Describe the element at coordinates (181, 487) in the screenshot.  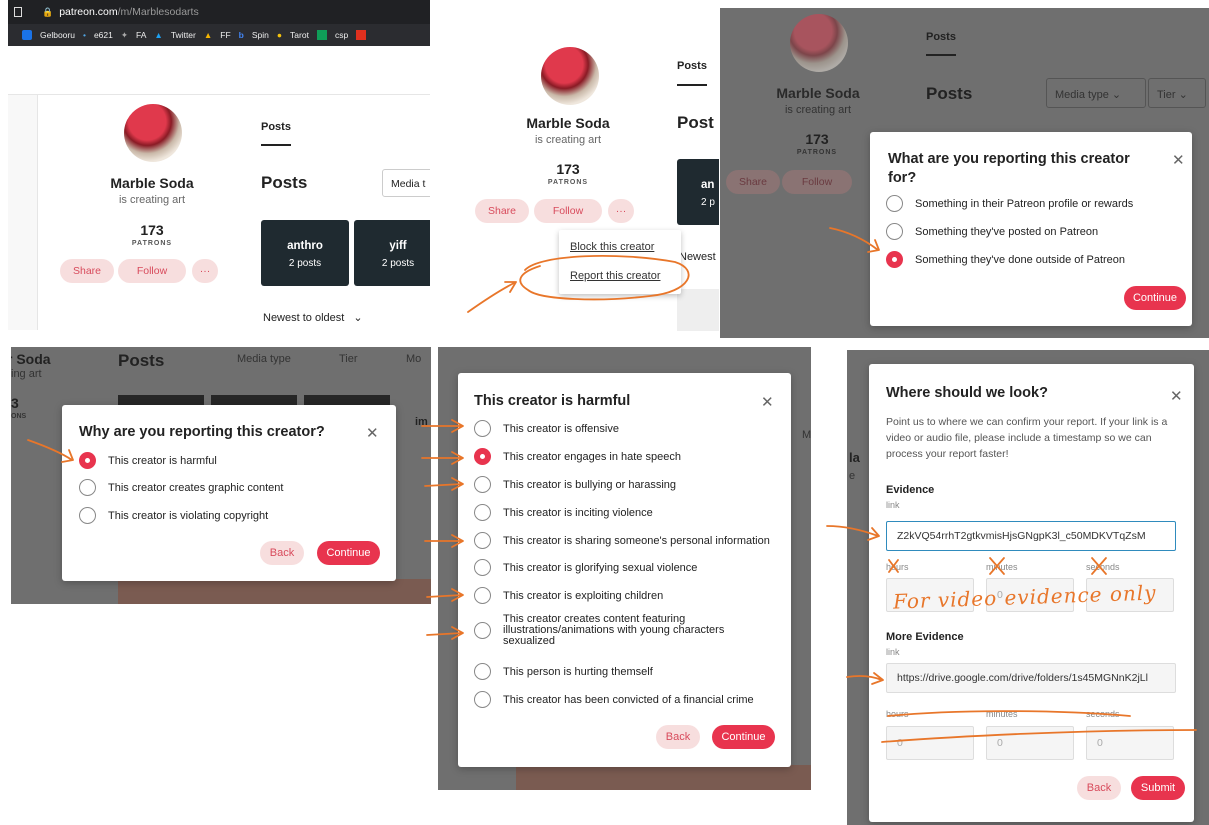
I see `report-option: This creator creates graphic content` at that location.